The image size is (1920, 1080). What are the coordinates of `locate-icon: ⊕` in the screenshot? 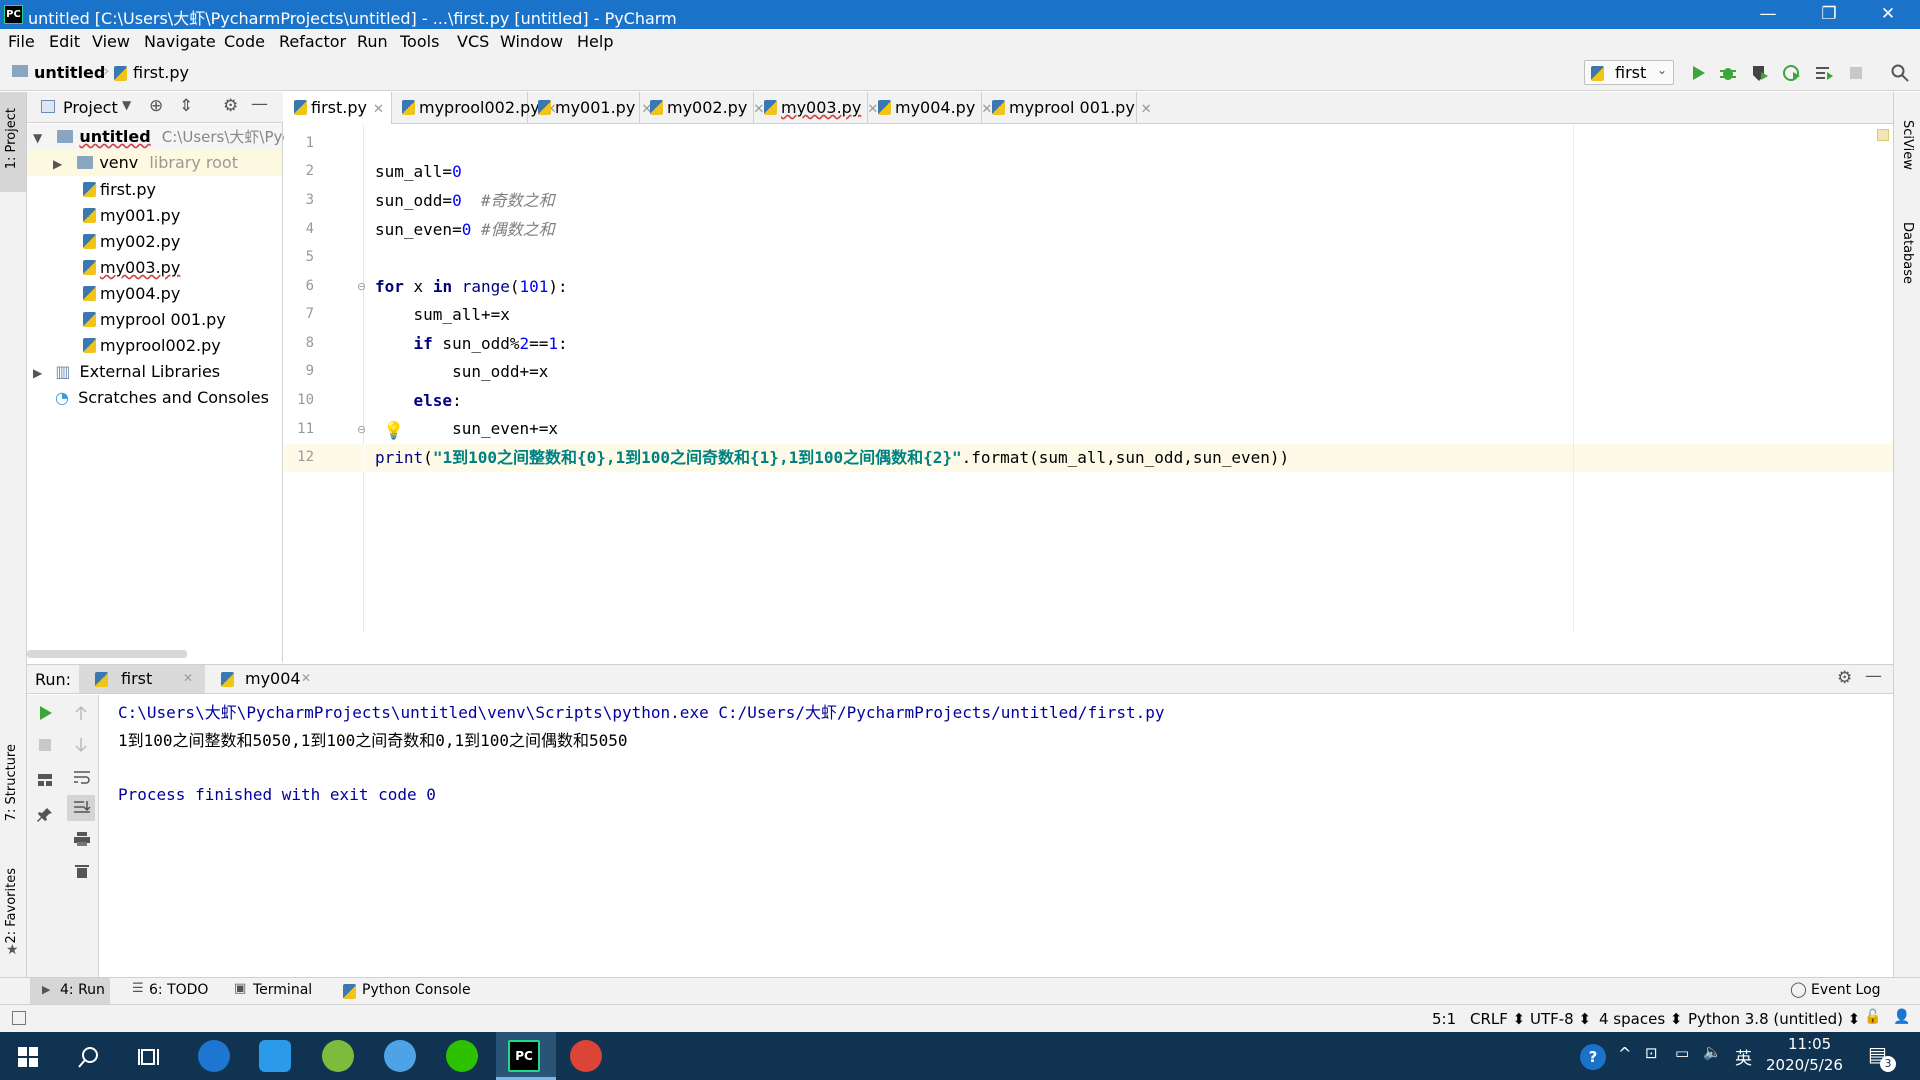 It's located at (156, 106).